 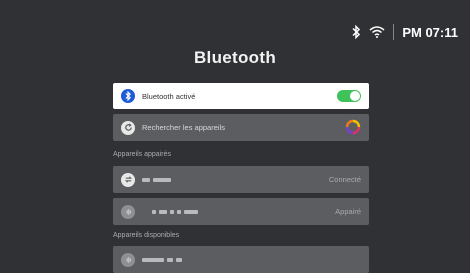 What do you see at coordinates (430, 32) in the screenshot?
I see `clock-time: PM 07:11` at bounding box center [430, 32].